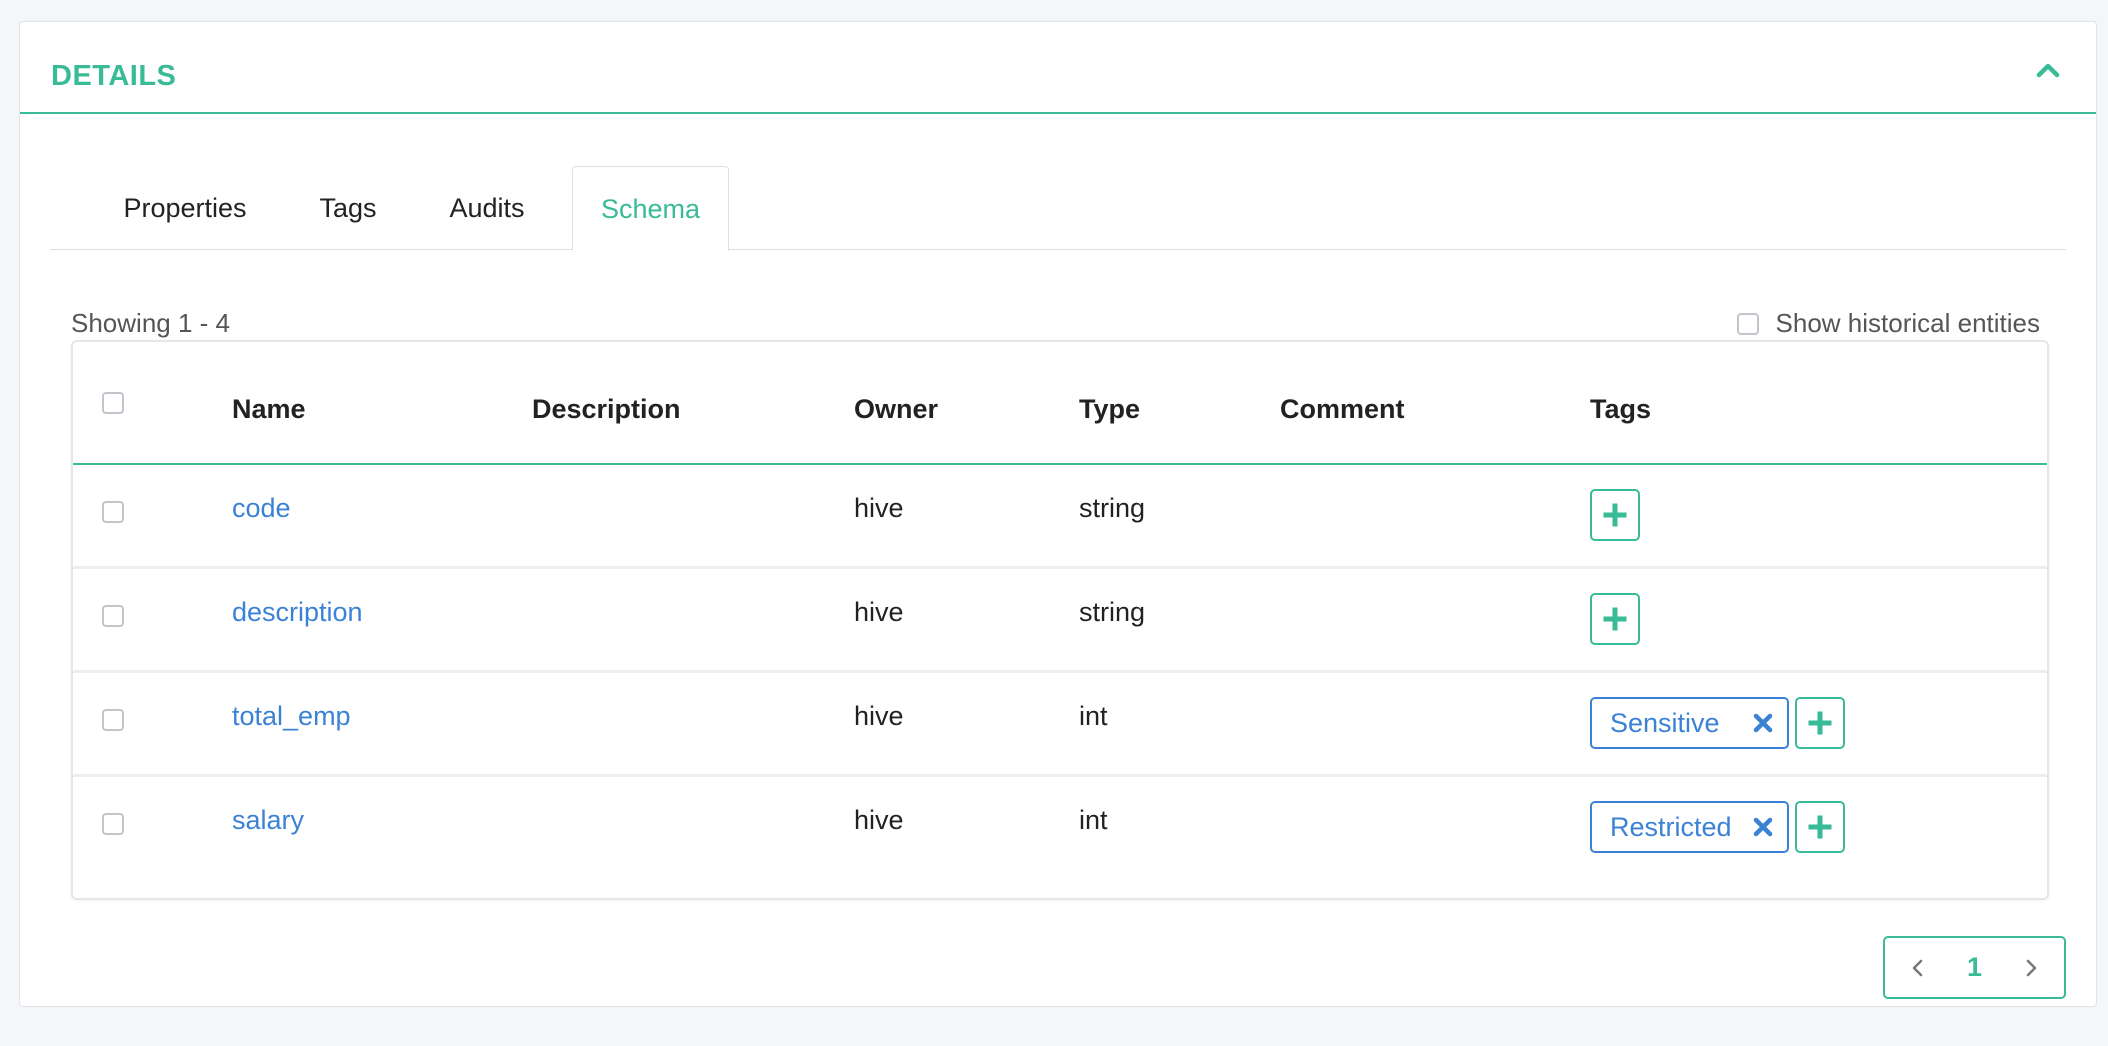 This screenshot has width=2108, height=1046. Describe the element at coordinates (348, 208) in the screenshot. I see `tab-tags: Tags` at that location.